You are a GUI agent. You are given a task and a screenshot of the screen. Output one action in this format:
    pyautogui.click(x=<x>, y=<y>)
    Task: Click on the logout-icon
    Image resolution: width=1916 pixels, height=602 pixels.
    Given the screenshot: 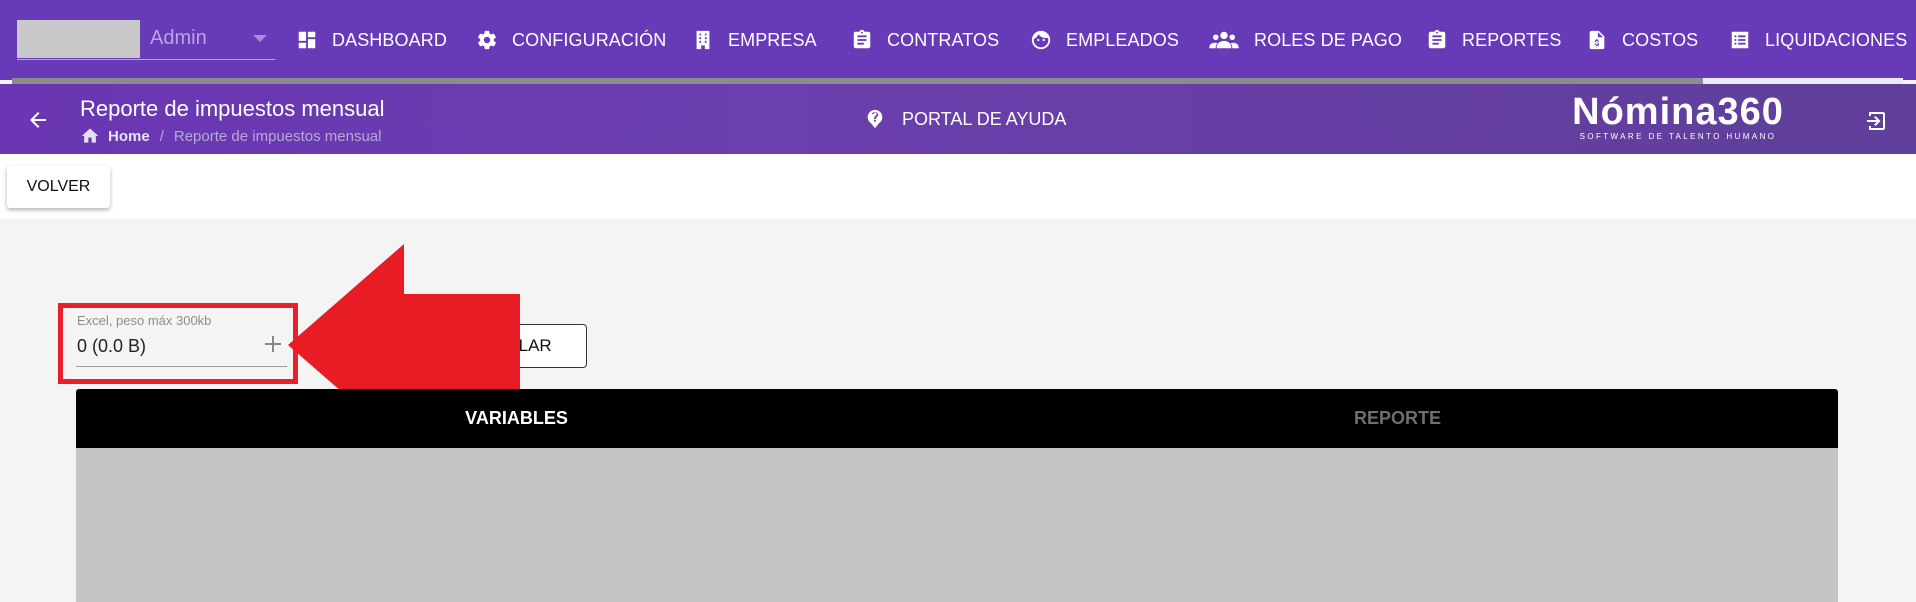 What is the action you would take?
    pyautogui.click(x=1876, y=121)
    